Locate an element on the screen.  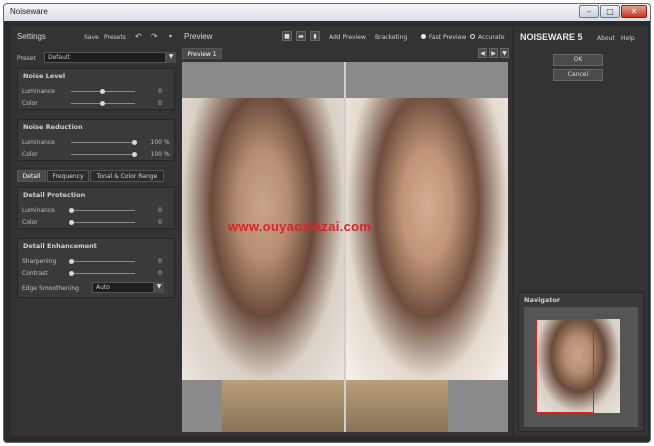
preview-title: Preview is located at coordinates (198, 36).